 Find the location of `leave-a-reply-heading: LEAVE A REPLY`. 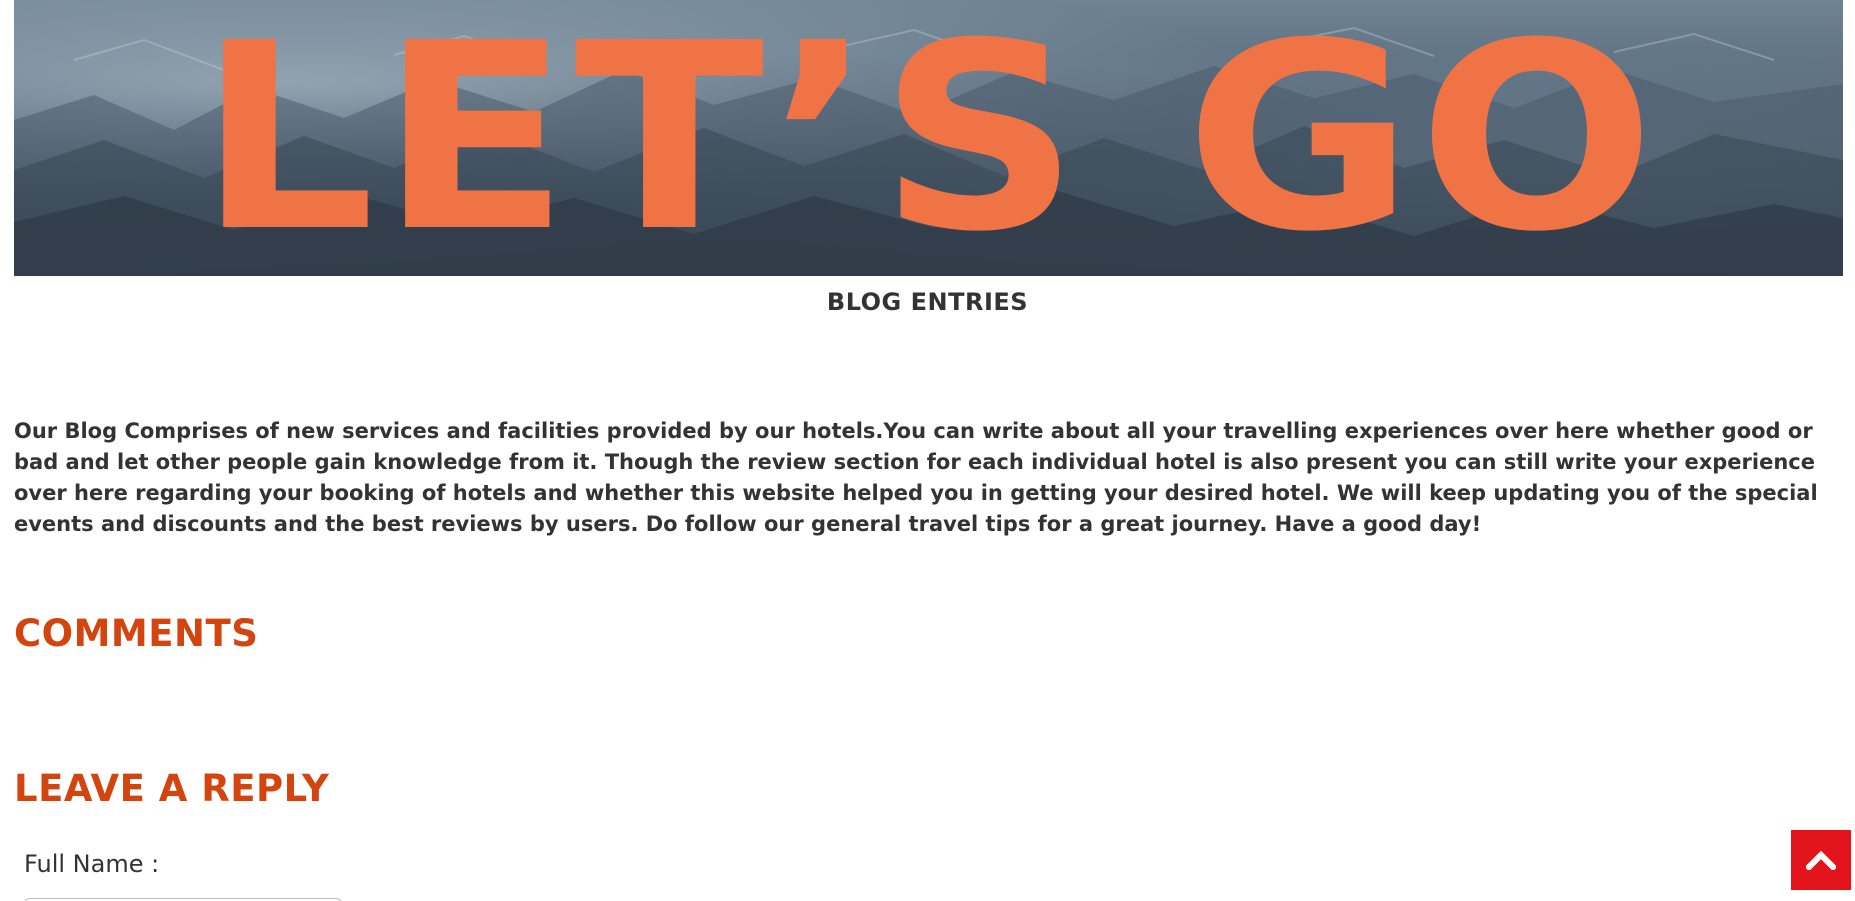

leave-a-reply-heading: LEAVE A REPLY is located at coordinates (172, 788).